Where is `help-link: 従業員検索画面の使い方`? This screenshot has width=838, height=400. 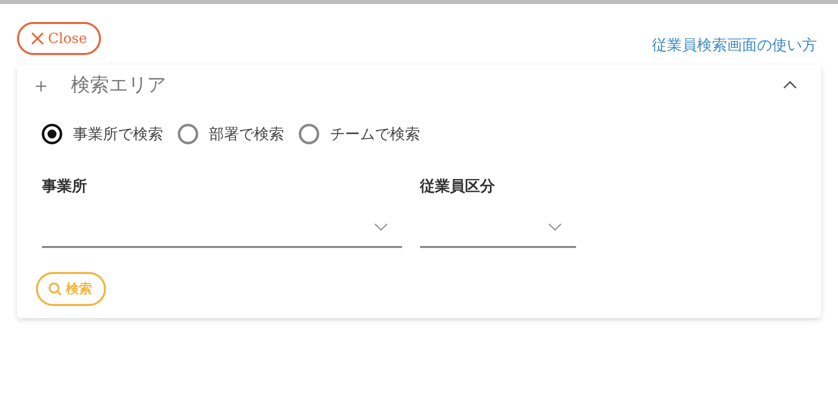
help-link: 従業員検索画面の使い方 is located at coordinates (734, 45).